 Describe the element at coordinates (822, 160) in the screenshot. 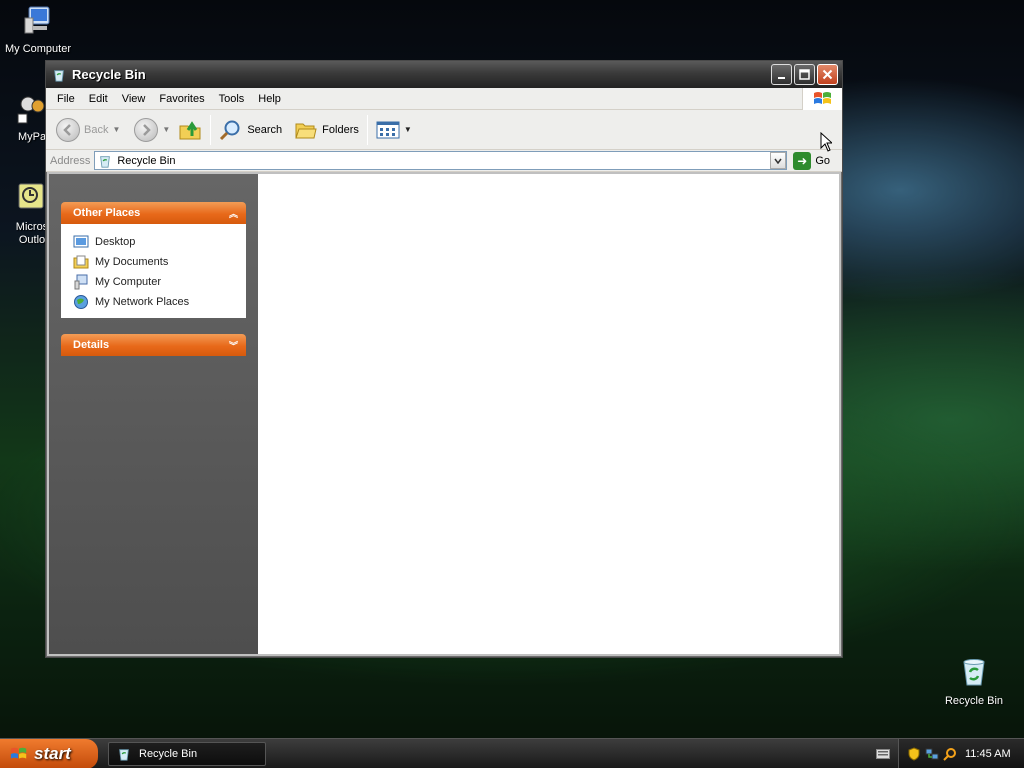

I see `go-label: Go` at that location.